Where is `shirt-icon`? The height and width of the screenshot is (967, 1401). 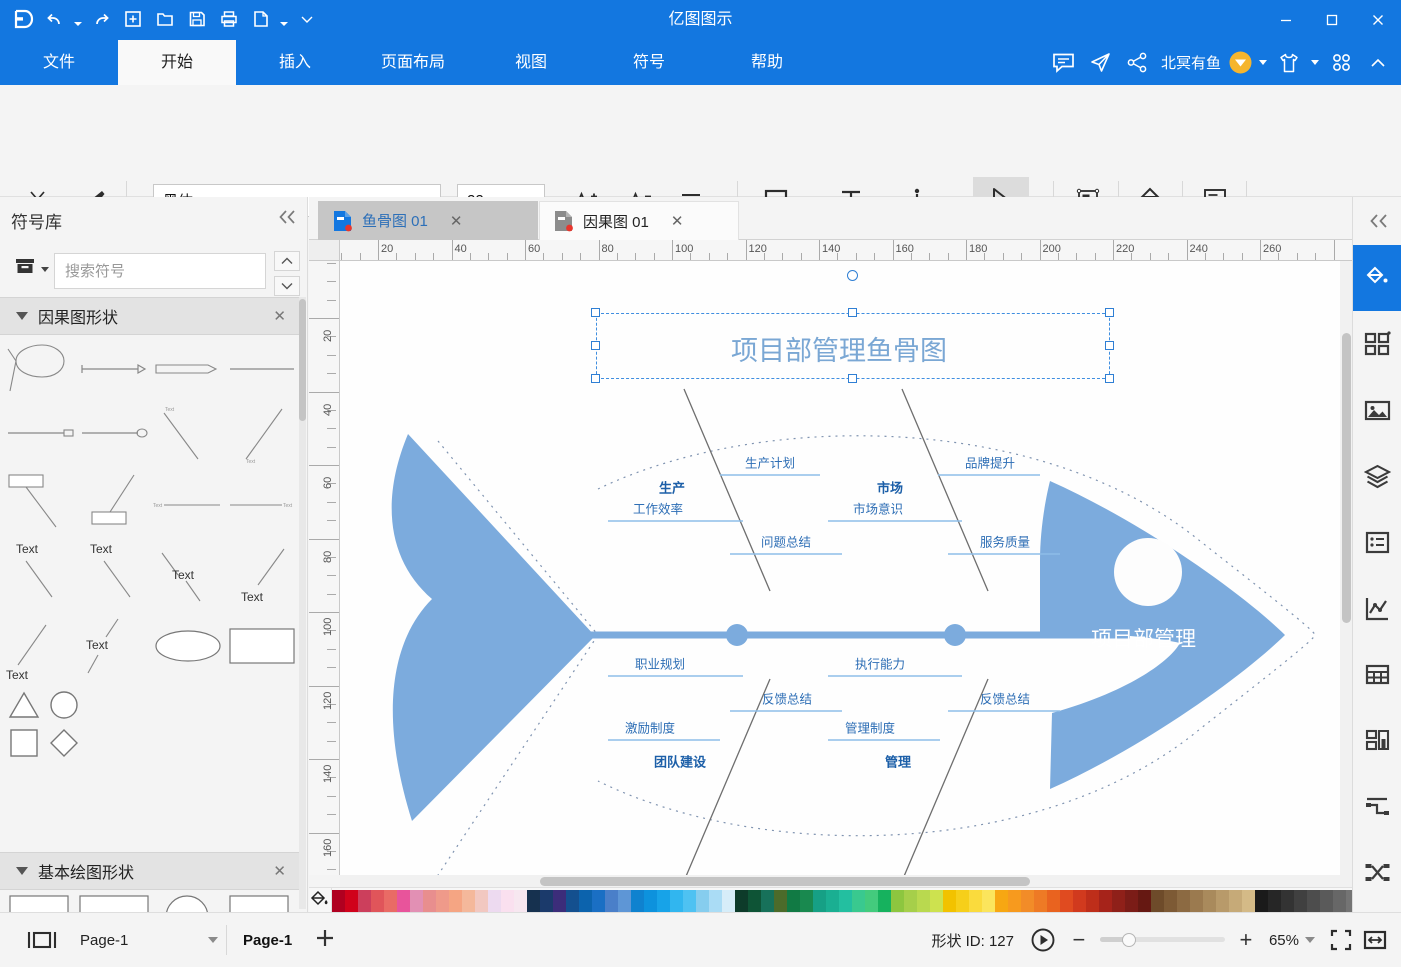 shirt-icon is located at coordinates (1289, 63).